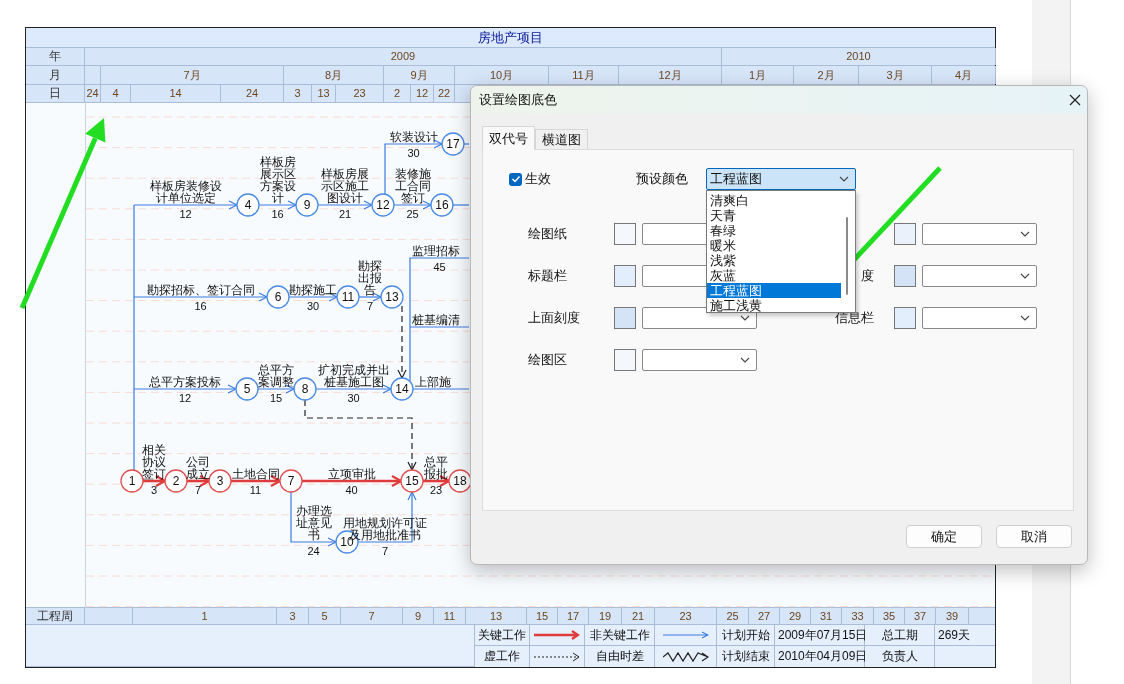 Image resolution: width=1124 pixels, height=684 pixels. I want to click on dotted-arrow-icon, so click(557, 656).